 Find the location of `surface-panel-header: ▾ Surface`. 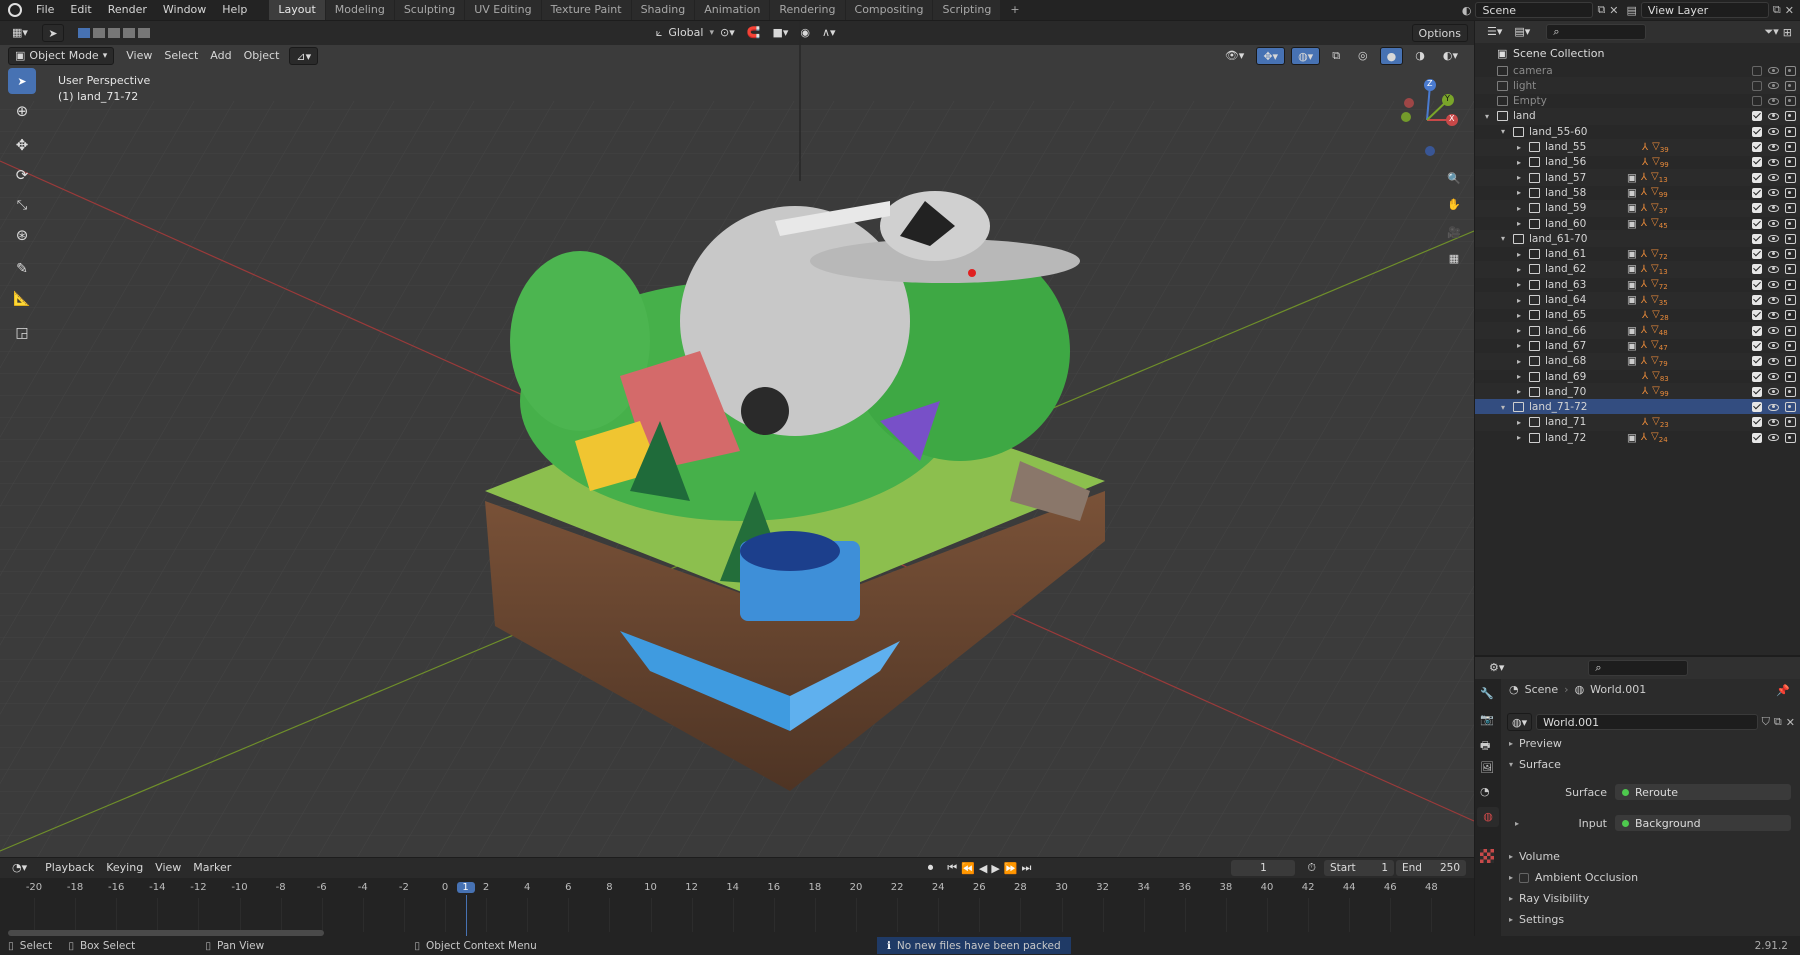

surface-panel-header: ▾ Surface is located at coordinates (1535, 764).